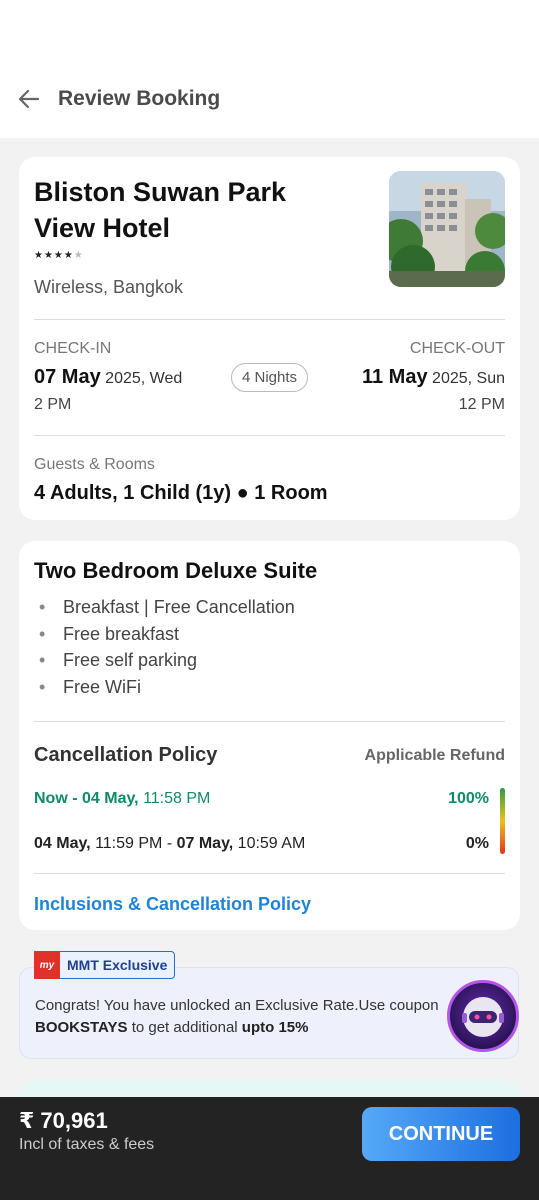  Describe the element at coordinates (109, 287) in the screenshot. I see `hotel-location: Wireless, Bangkok` at that location.